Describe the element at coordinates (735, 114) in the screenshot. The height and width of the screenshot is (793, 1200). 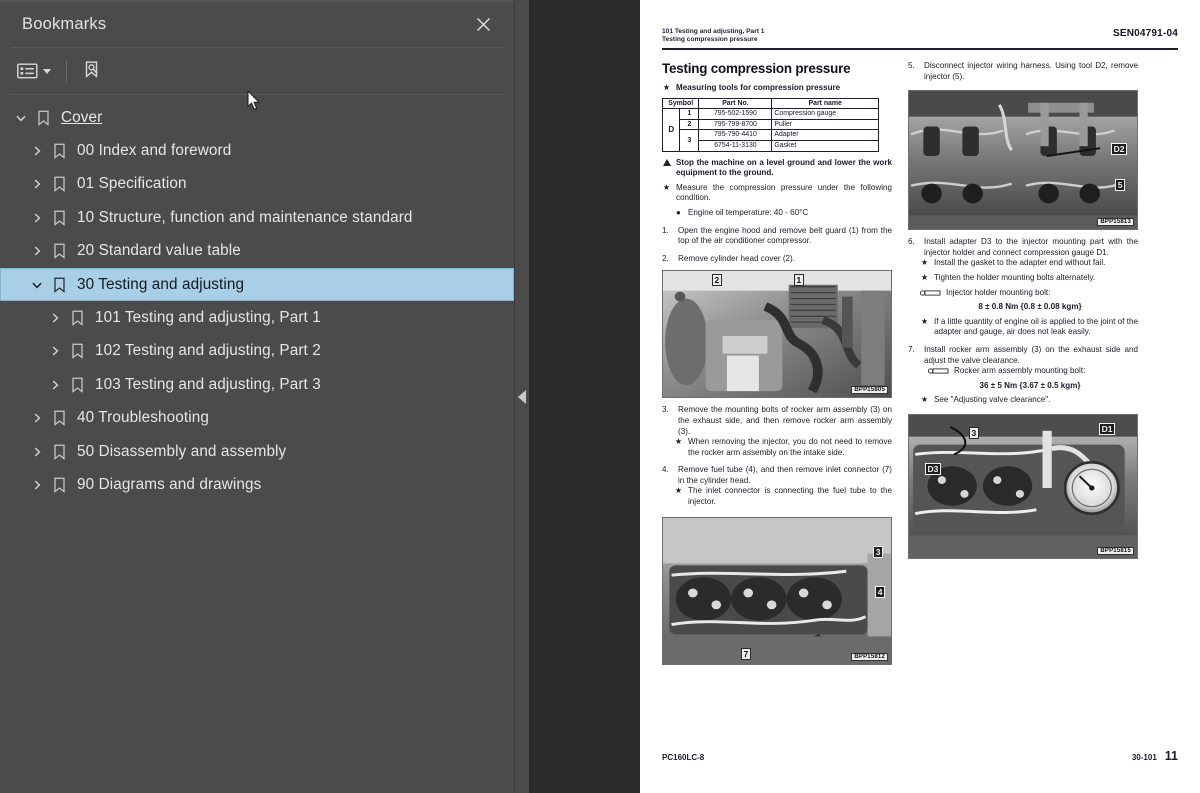
I see `tool-part-number: 795-502-1590` at that location.